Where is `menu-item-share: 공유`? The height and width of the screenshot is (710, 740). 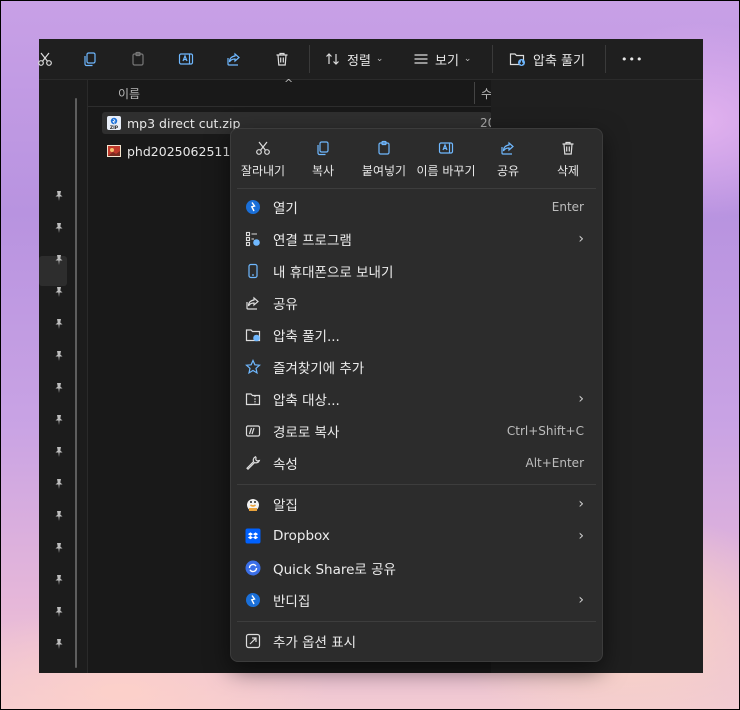 menu-item-share: 공유 is located at coordinates (416, 303).